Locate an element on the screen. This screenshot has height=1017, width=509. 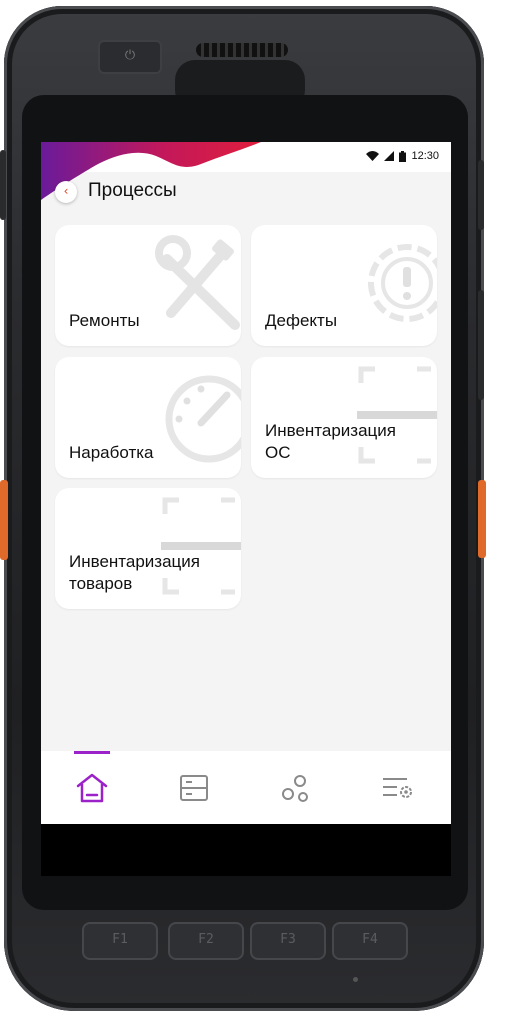
back-arrow-icon: ‹ is located at coordinates (66, 191).